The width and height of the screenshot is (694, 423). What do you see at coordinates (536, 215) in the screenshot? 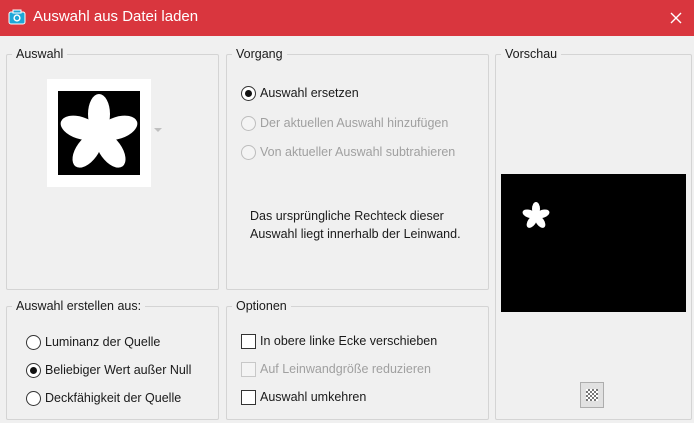
I see `flower-preview-icon` at bounding box center [536, 215].